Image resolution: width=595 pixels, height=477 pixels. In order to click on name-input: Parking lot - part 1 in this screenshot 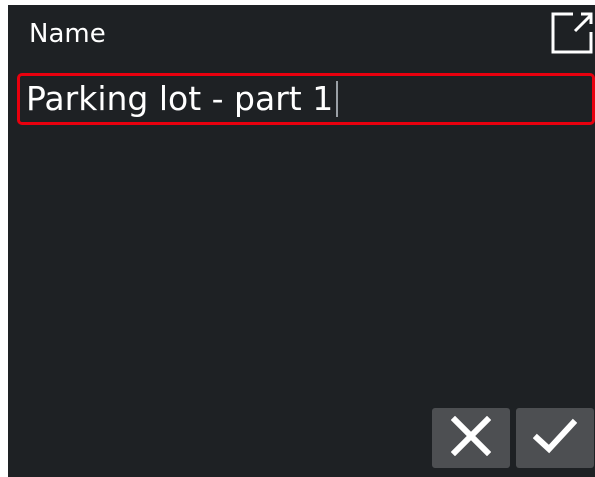, I will do `click(306, 99)`.